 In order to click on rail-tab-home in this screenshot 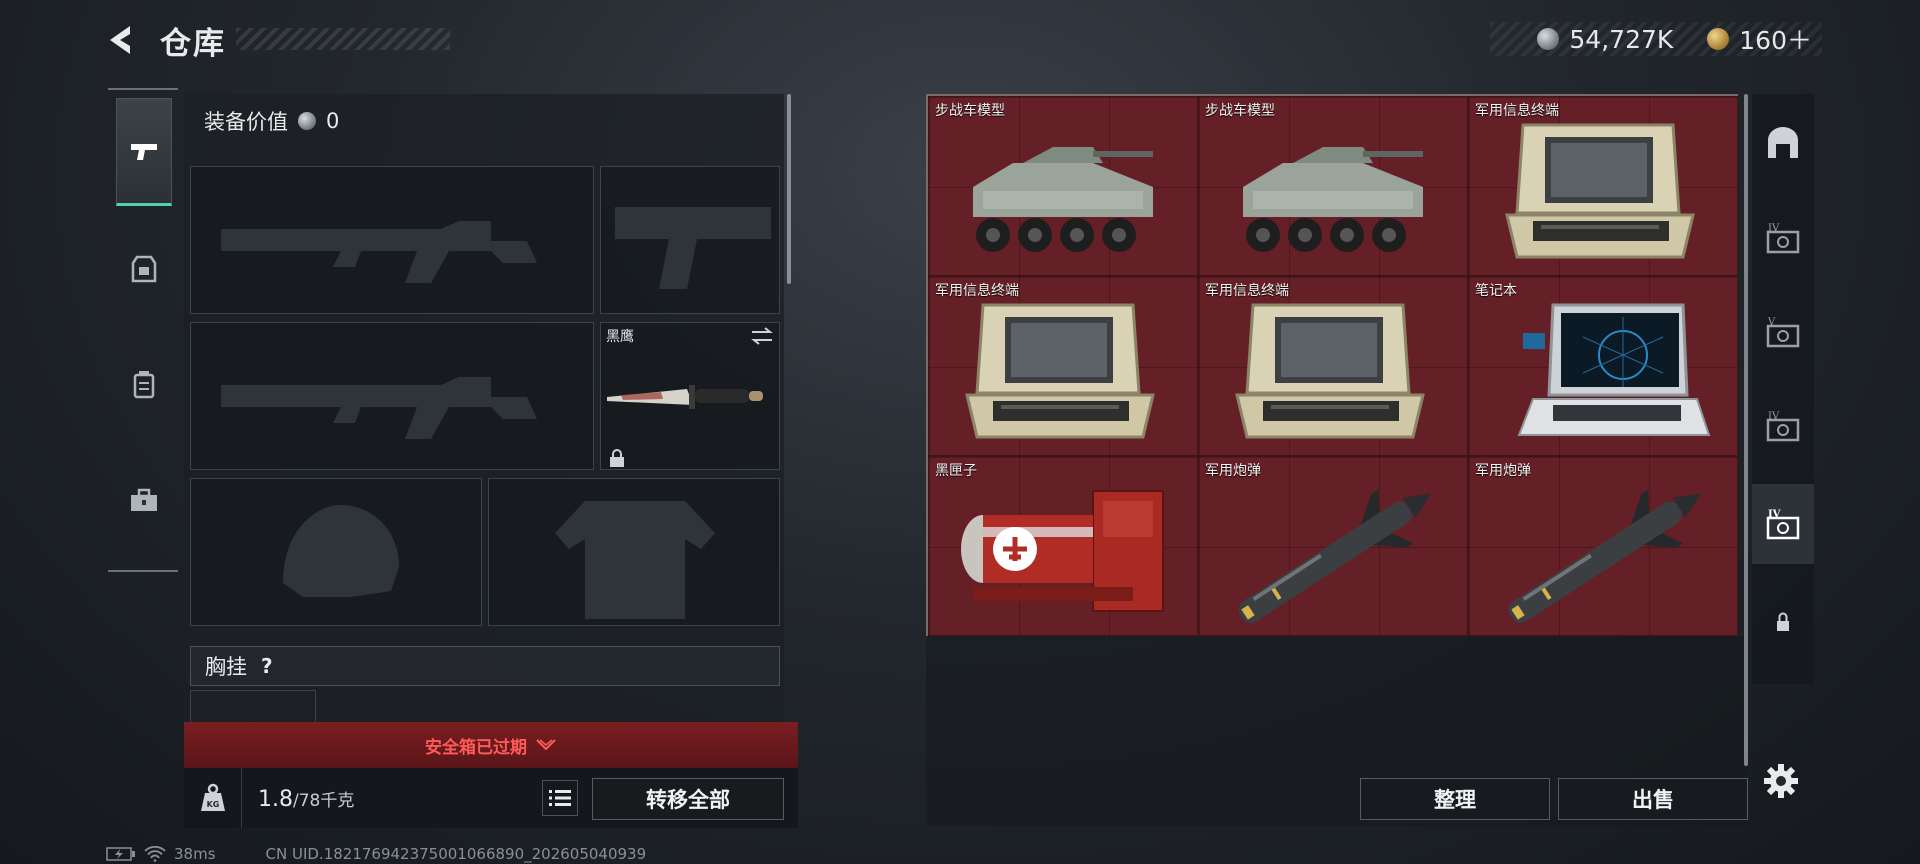, I will do `click(1783, 142)`.